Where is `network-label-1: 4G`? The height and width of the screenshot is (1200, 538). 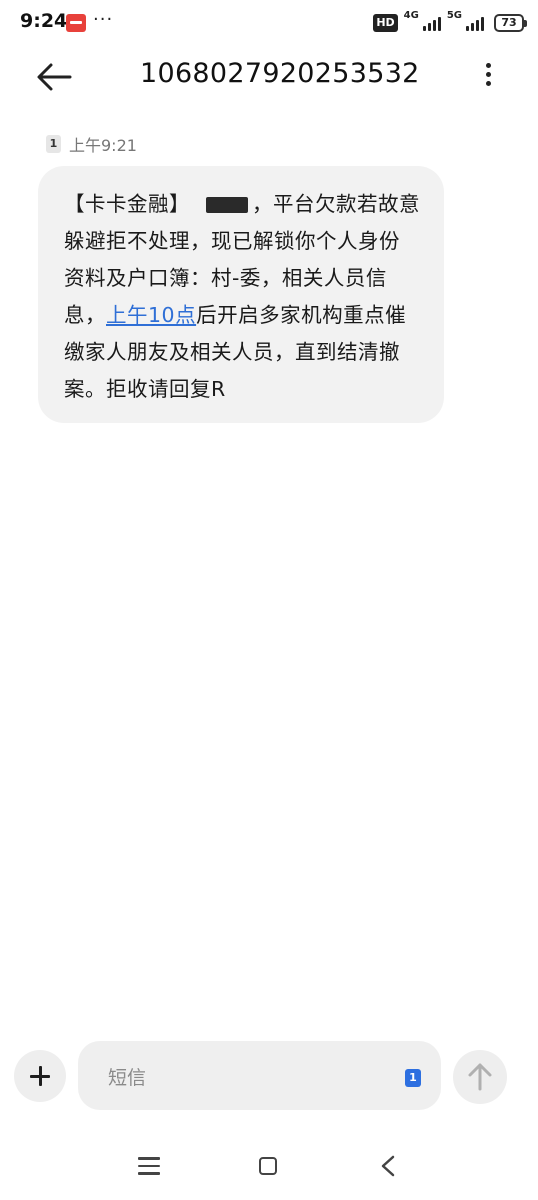 network-label-1: 4G is located at coordinates (411, 15).